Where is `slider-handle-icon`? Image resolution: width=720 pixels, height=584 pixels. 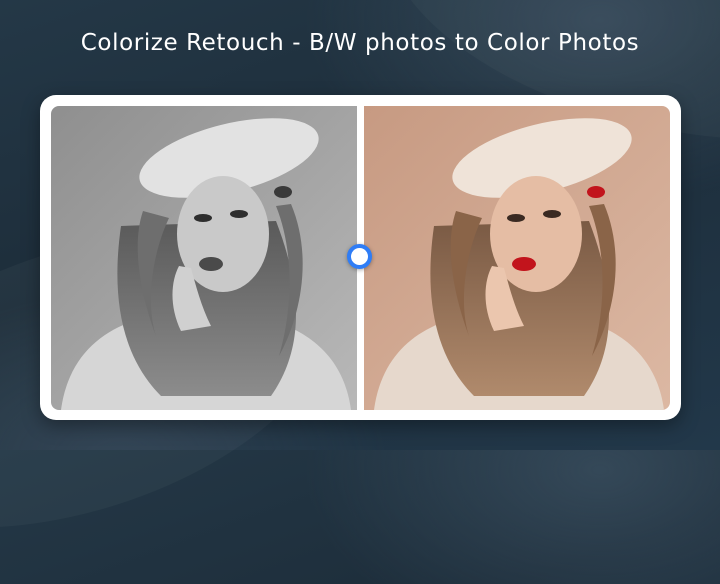
slider-handle-icon is located at coordinates (359, 256).